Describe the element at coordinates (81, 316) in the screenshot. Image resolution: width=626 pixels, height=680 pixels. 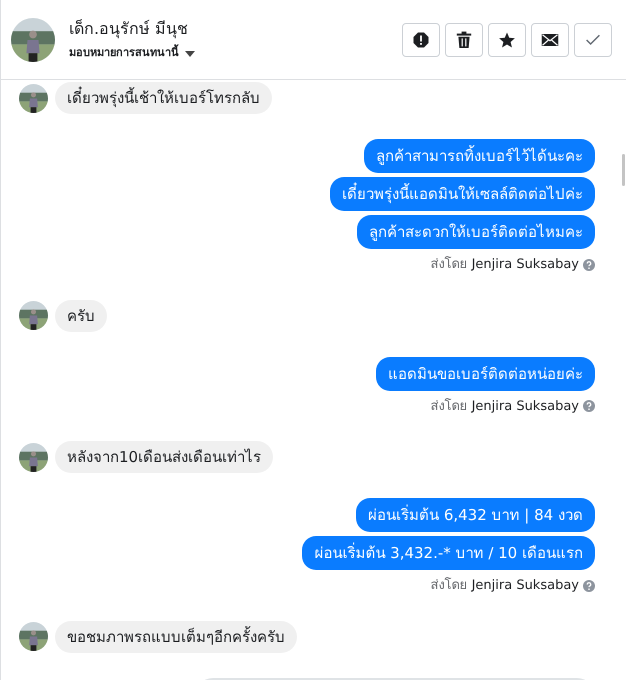
I see `incoming-message: ครับ` at that location.